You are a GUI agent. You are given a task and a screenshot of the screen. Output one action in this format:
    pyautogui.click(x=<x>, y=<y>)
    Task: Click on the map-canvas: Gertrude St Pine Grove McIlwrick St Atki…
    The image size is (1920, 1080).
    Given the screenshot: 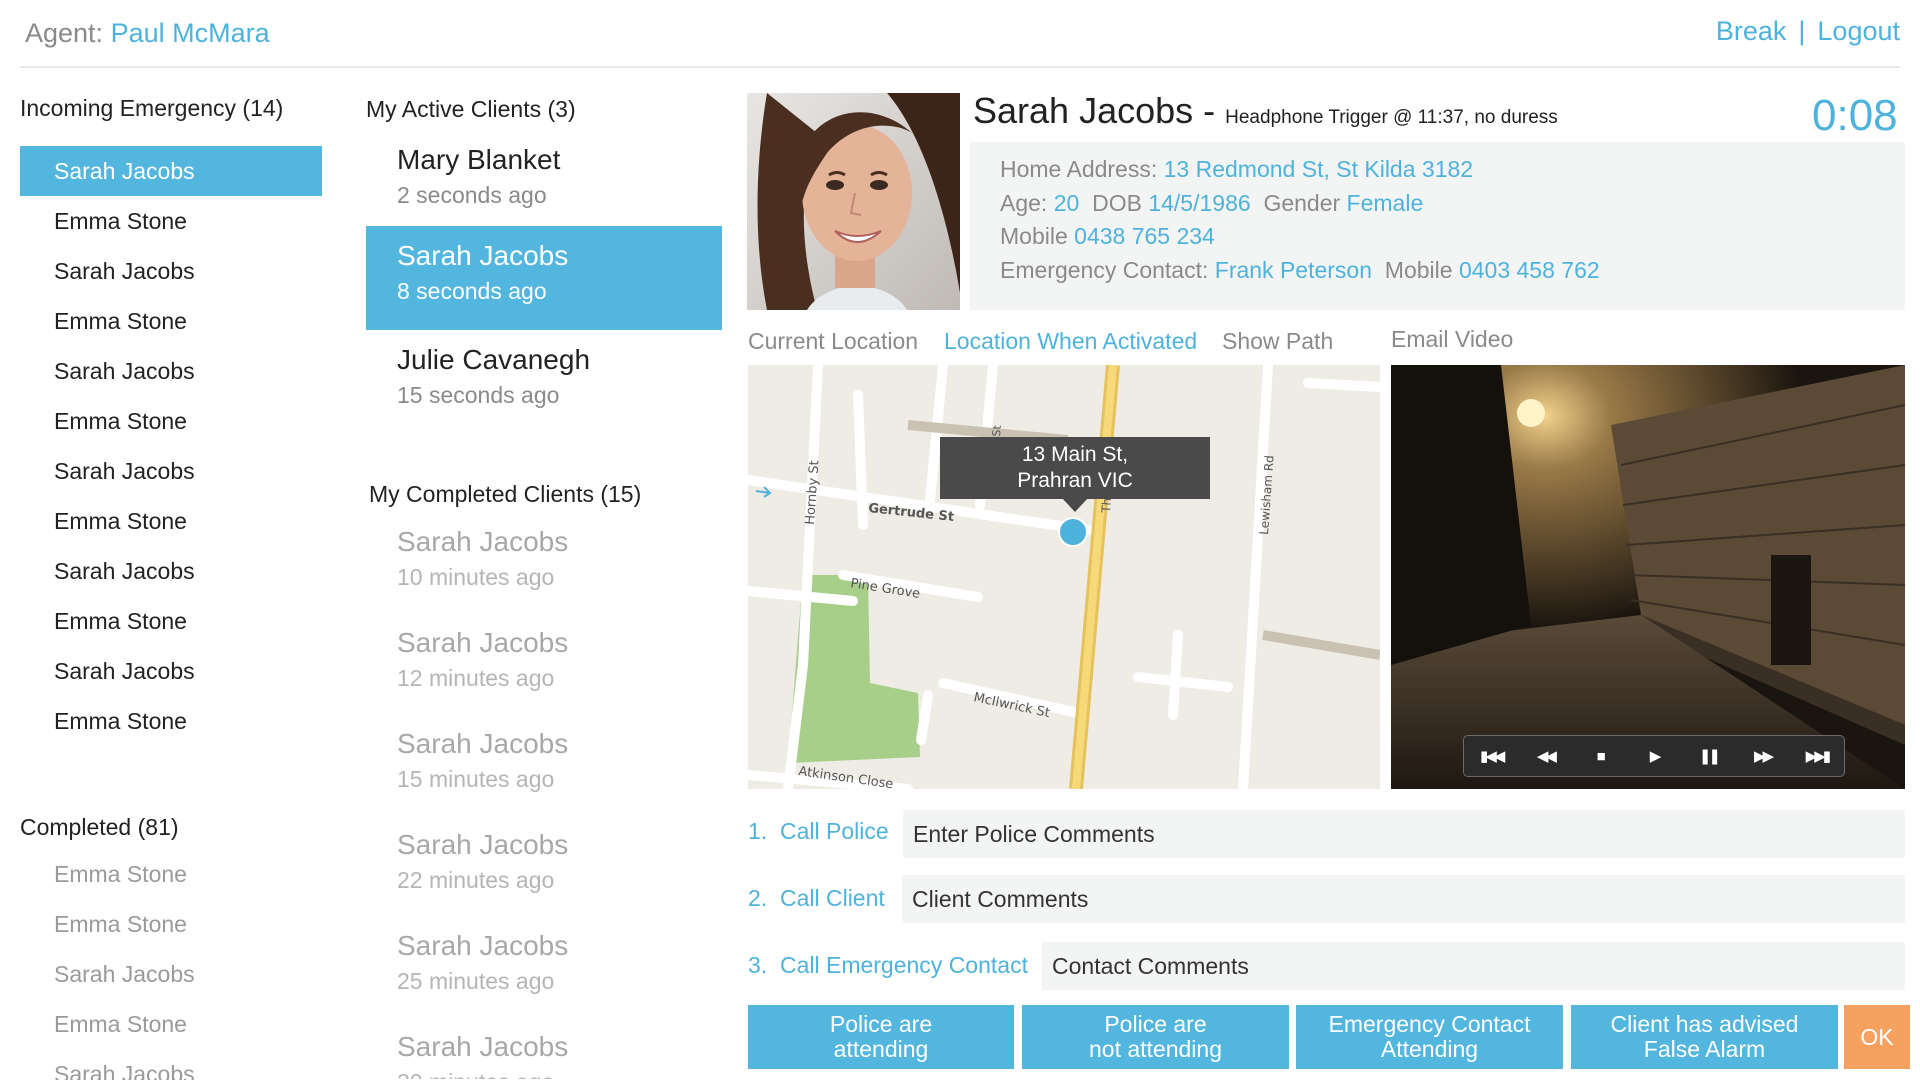 What is the action you would take?
    pyautogui.click(x=1064, y=577)
    